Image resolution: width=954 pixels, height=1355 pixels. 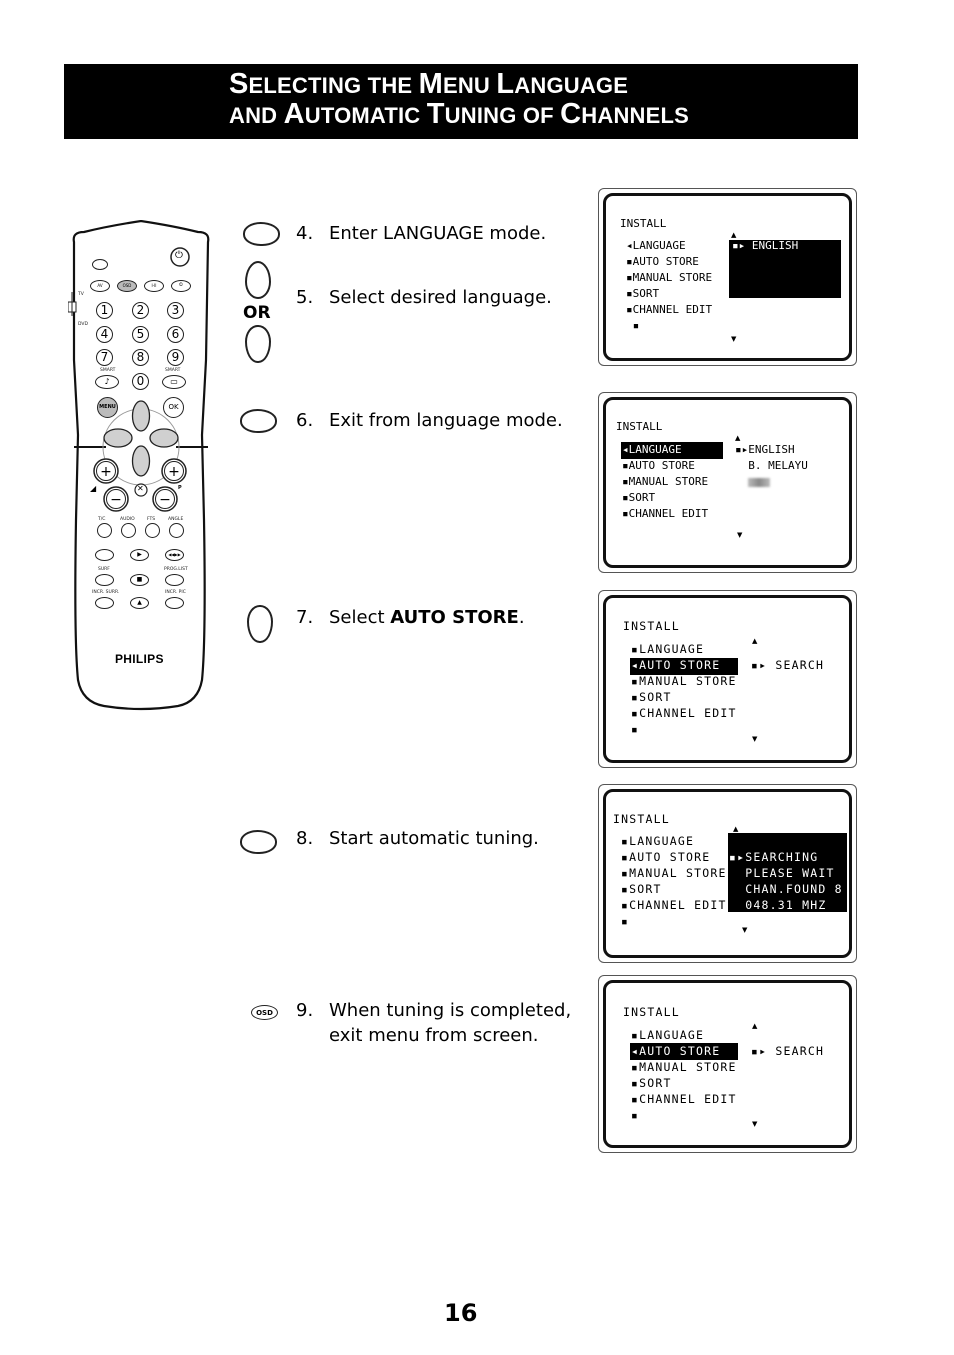 What do you see at coordinates (104, 555) in the screenshot?
I see `rewind-button` at bounding box center [104, 555].